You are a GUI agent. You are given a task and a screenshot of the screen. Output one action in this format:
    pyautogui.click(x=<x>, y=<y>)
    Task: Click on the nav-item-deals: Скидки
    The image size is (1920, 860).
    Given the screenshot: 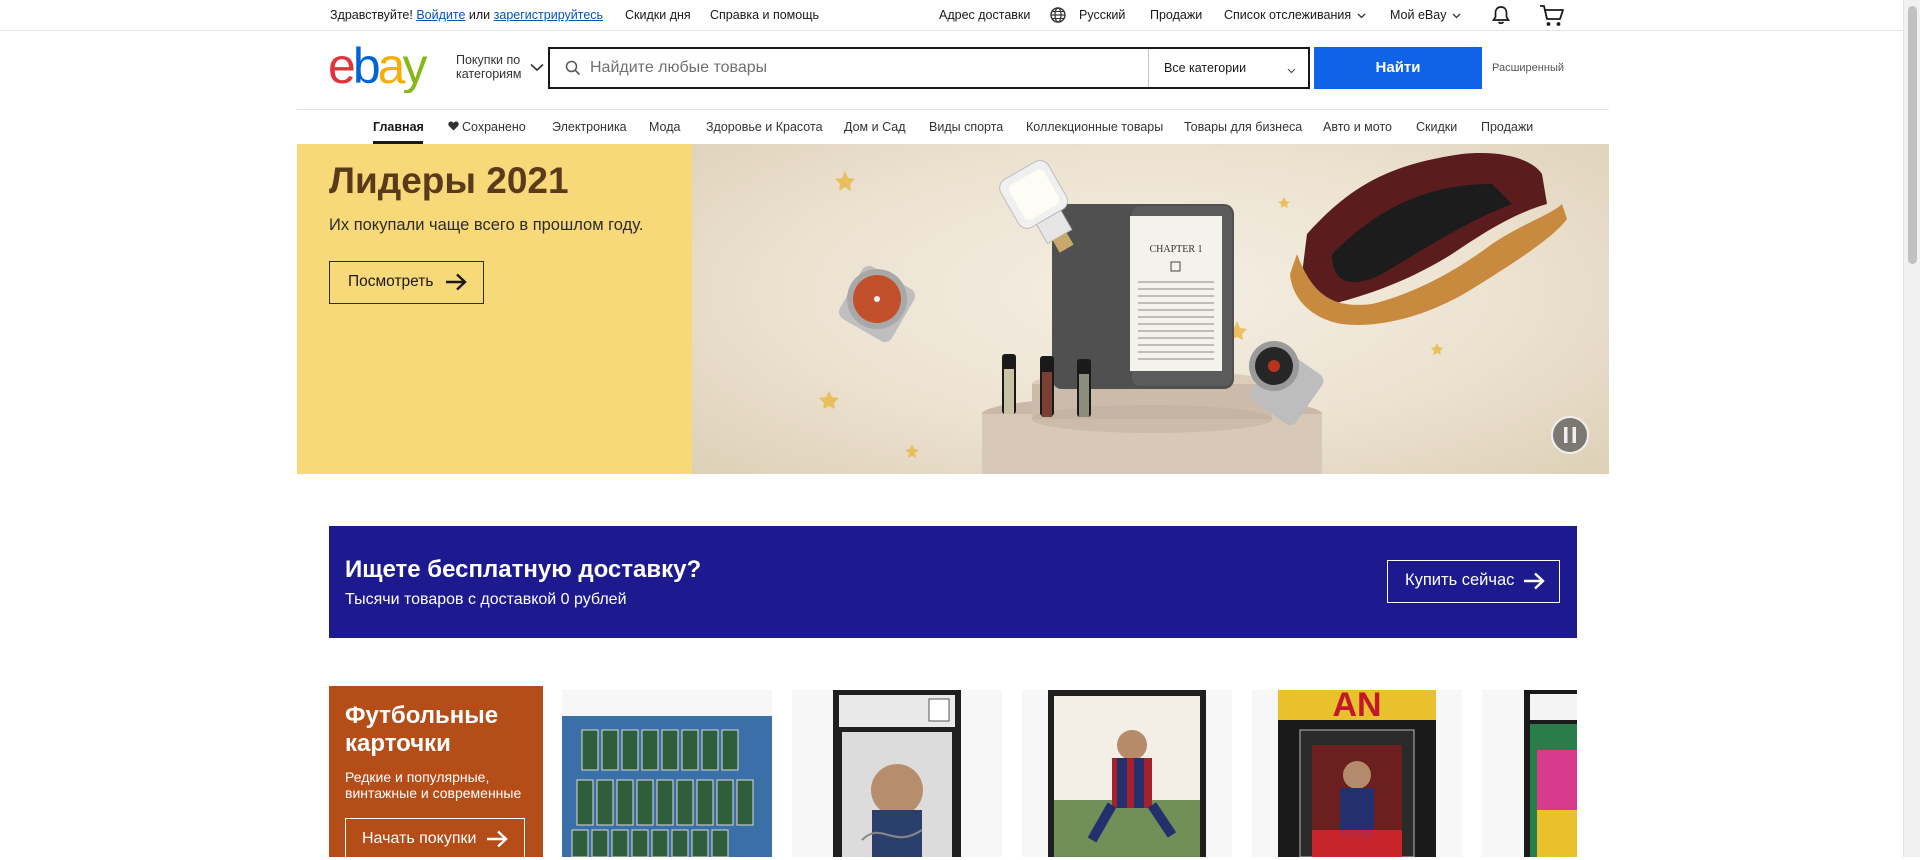 What is the action you would take?
    pyautogui.click(x=1436, y=127)
    